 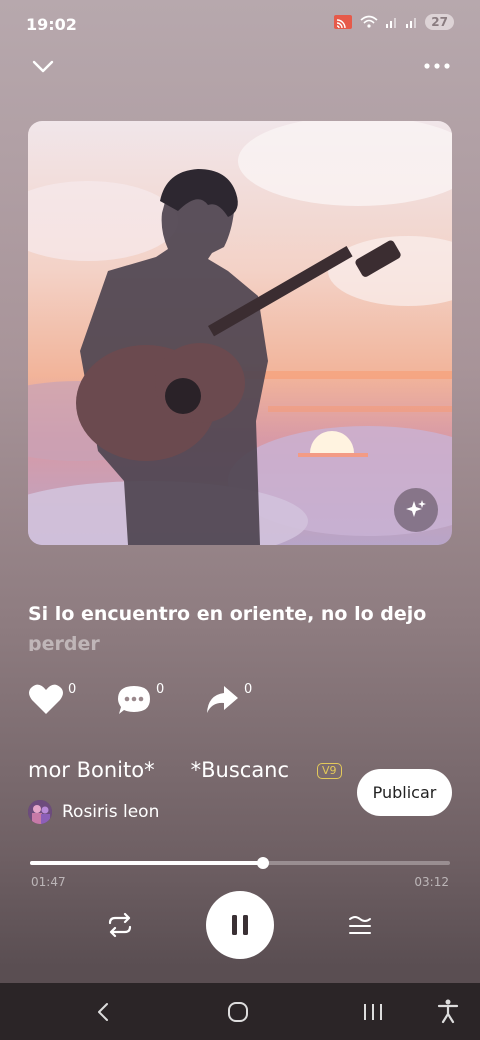 I want to click on chevron-down-icon, so click(x=43, y=66).